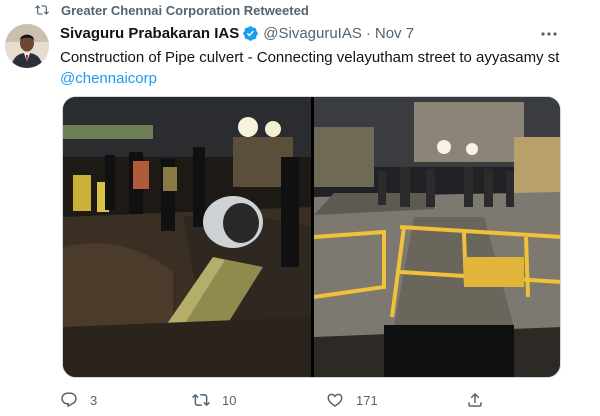  What do you see at coordinates (312, 33) in the screenshot?
I see `author-handle: @SivaguruIAS` at bounding box center [312, 33].